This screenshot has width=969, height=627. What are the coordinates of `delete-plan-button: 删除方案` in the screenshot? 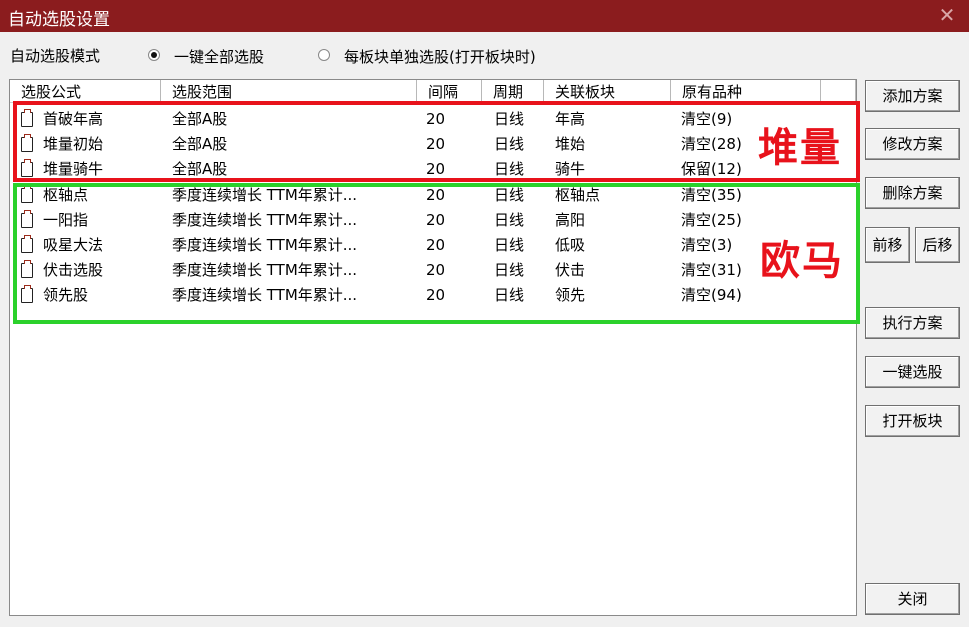 It's located at (912, 193).